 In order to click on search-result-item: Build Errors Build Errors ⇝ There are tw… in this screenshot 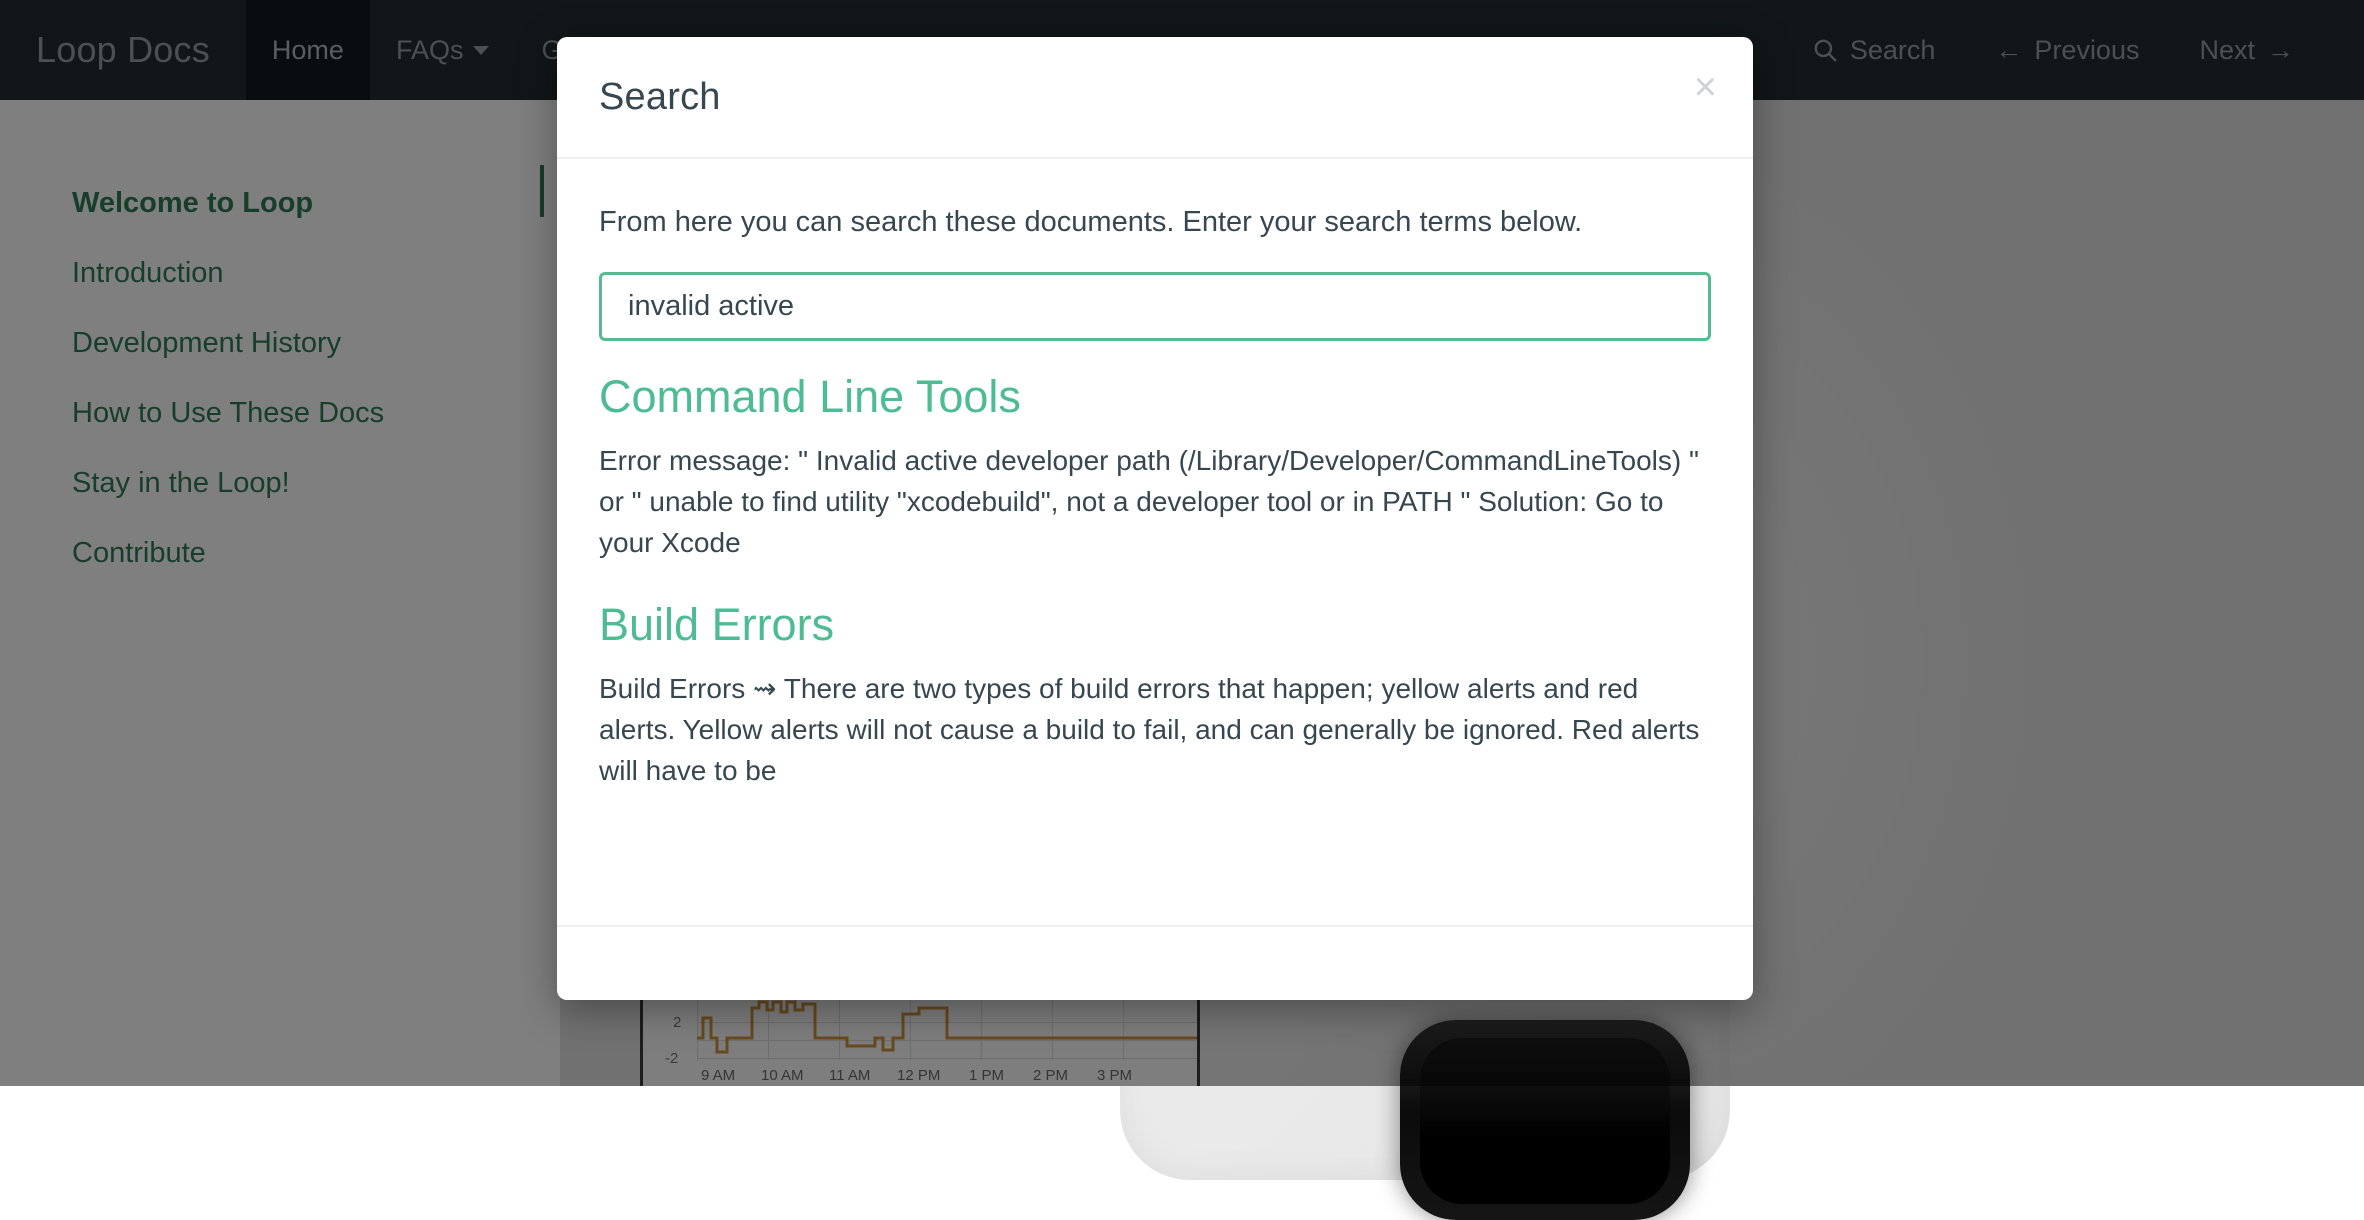, I will do `click(1155, 694)`.